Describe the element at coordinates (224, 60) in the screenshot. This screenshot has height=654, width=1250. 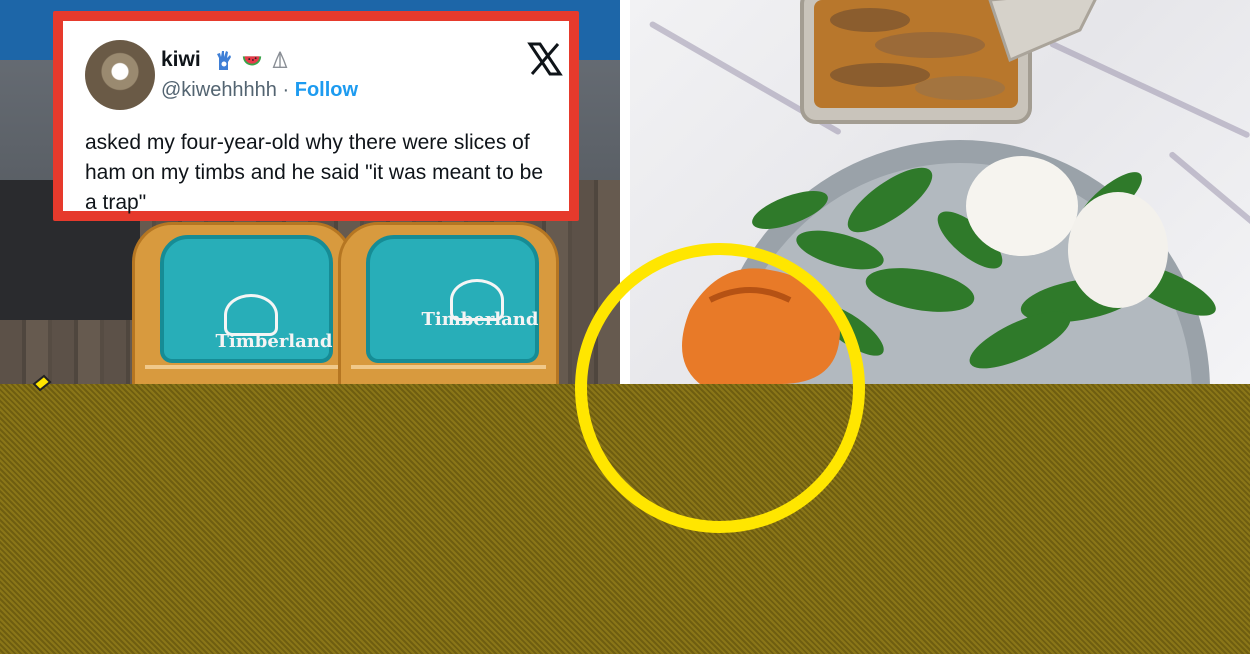
I see `hamsa-emoji-icon` at that location.